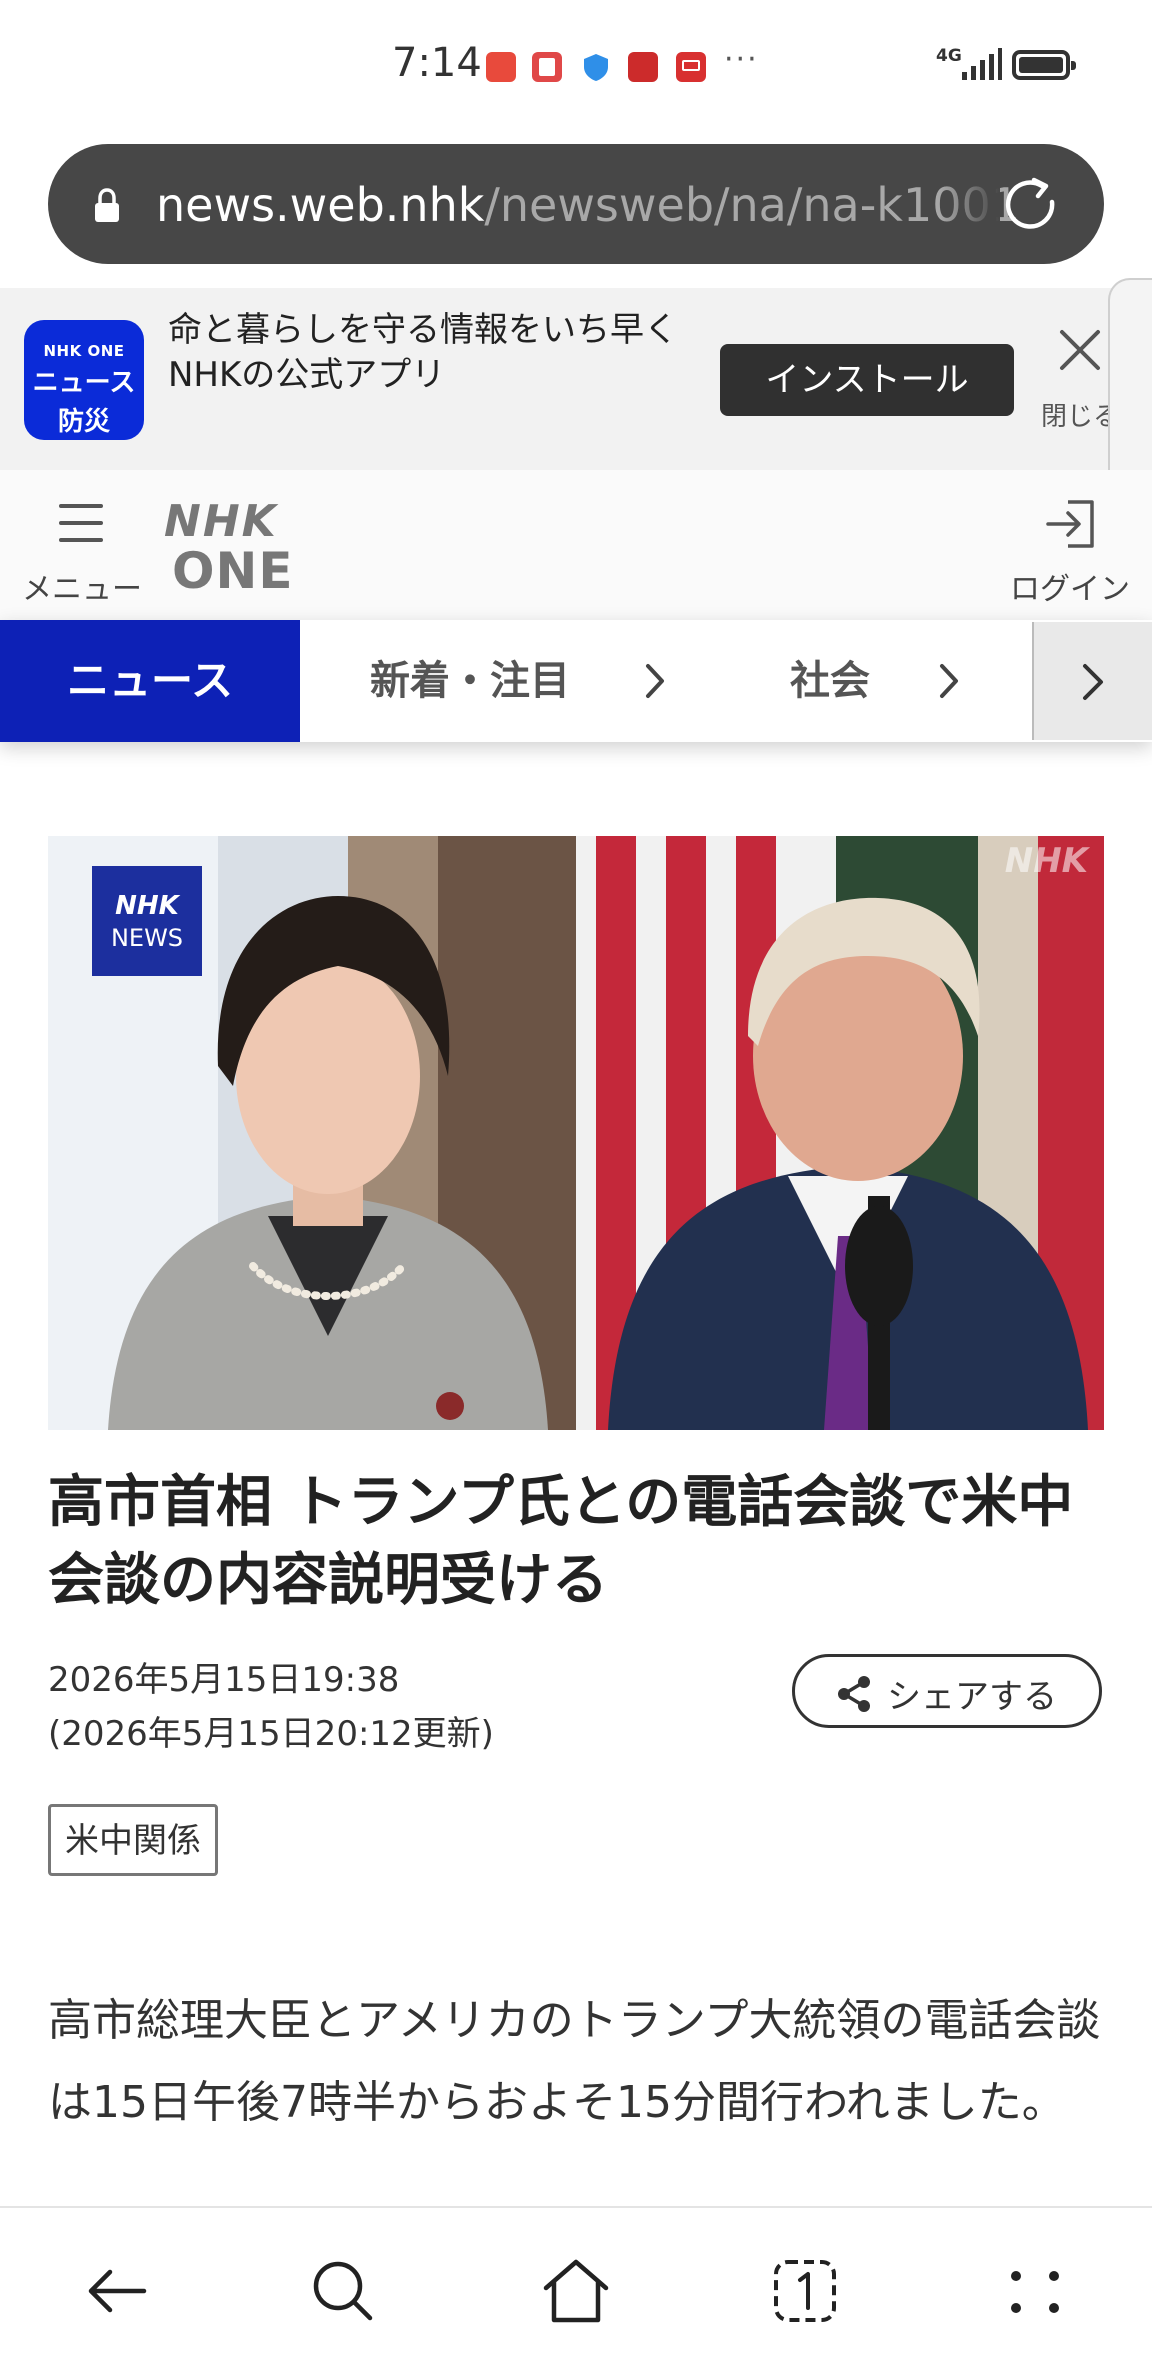 Image resolution: width=1152 pixels, height=2378 pixels. What do you see at coordinates (81, 523) in the screenshot?
I see `menu-icon` at bounding box center [81, 523].